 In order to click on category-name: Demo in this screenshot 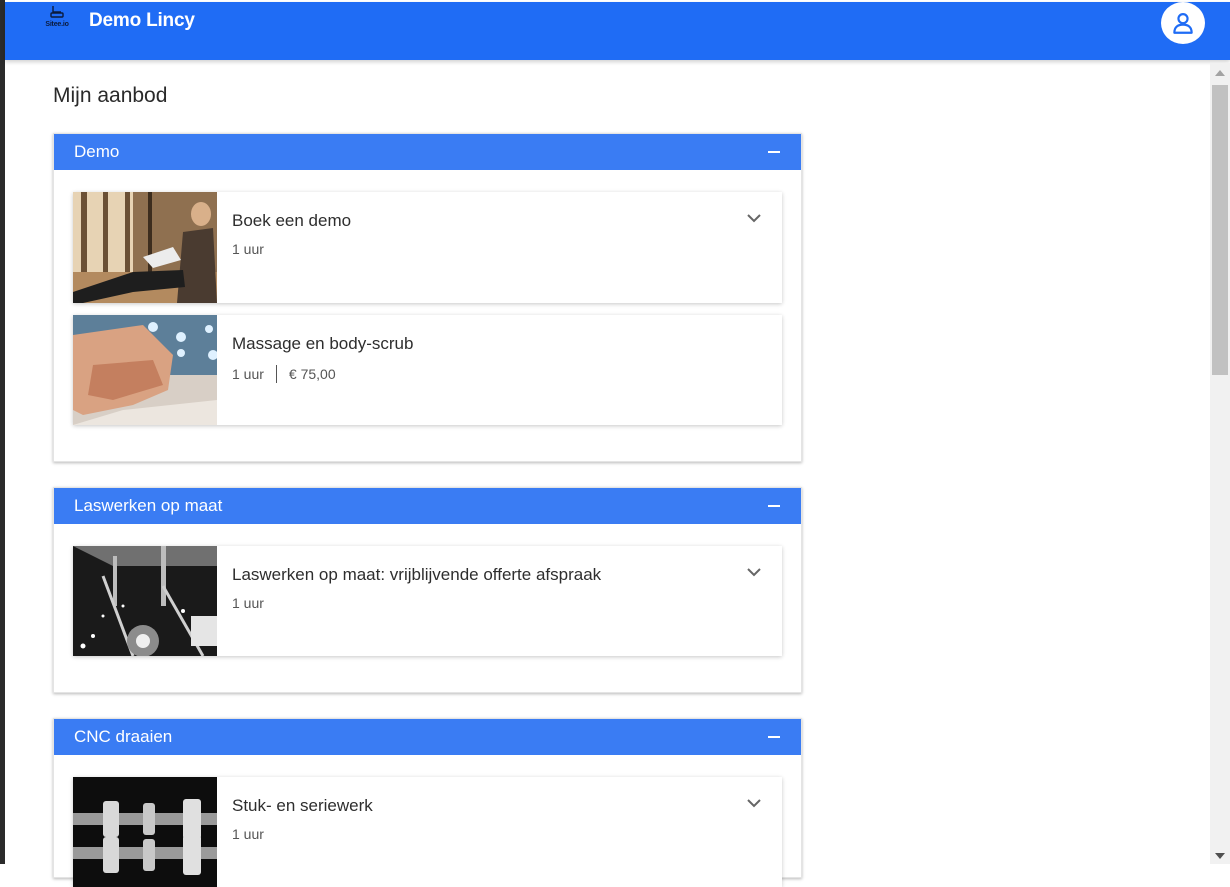, I will do `click(97, 151)`.